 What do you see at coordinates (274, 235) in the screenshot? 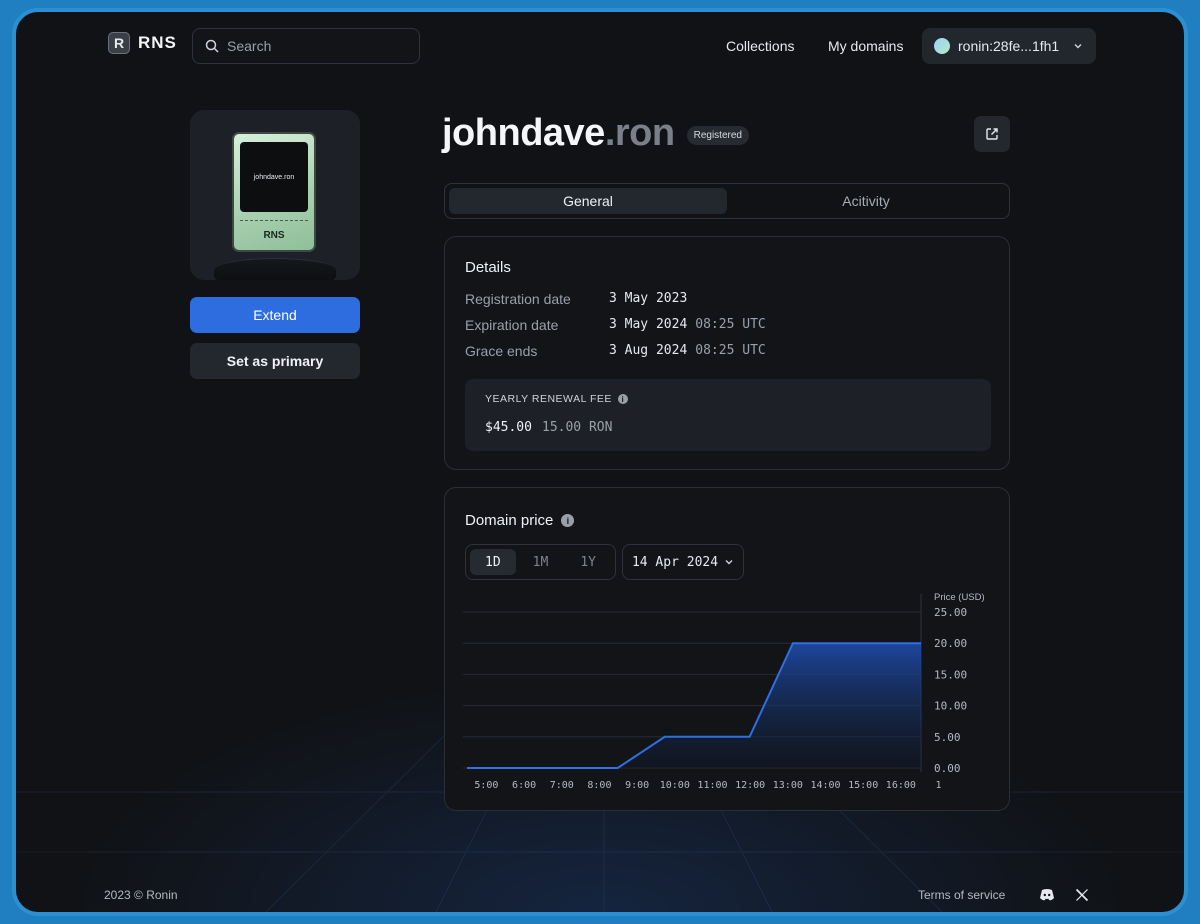
I see `nft-label: RNS` at bounding box center [274, 235].